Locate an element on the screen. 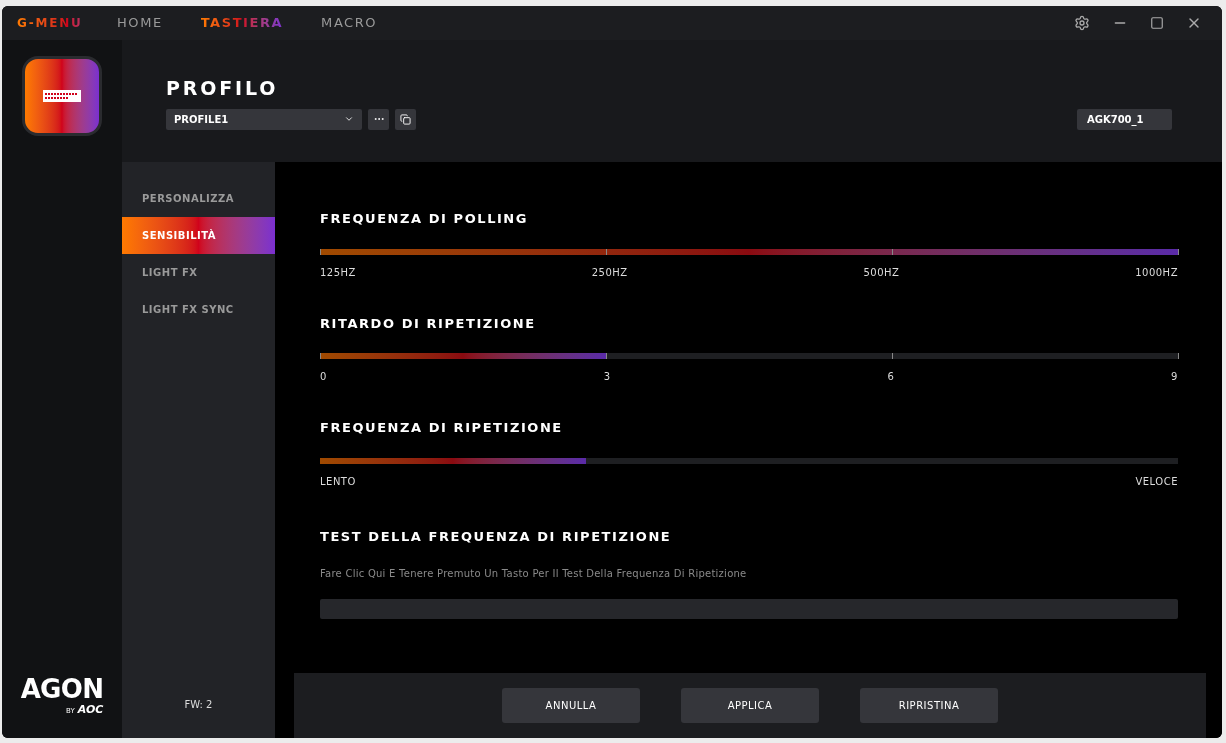  slider-title: FREQUENZA DI RIPETIZIONE is located at coordinates (442, 428).